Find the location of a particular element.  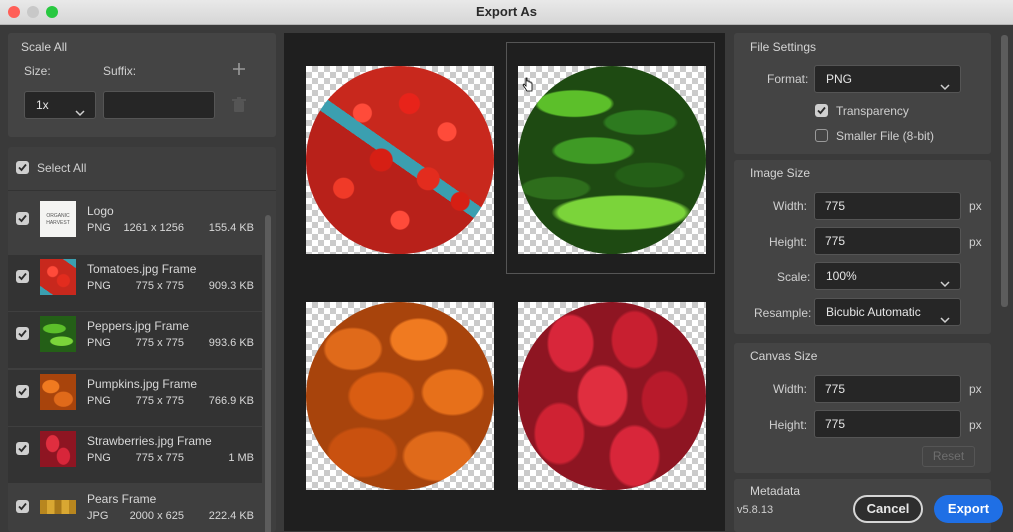

logo-thumbnail-text: HARVEST is located at coordinates (58, 223).